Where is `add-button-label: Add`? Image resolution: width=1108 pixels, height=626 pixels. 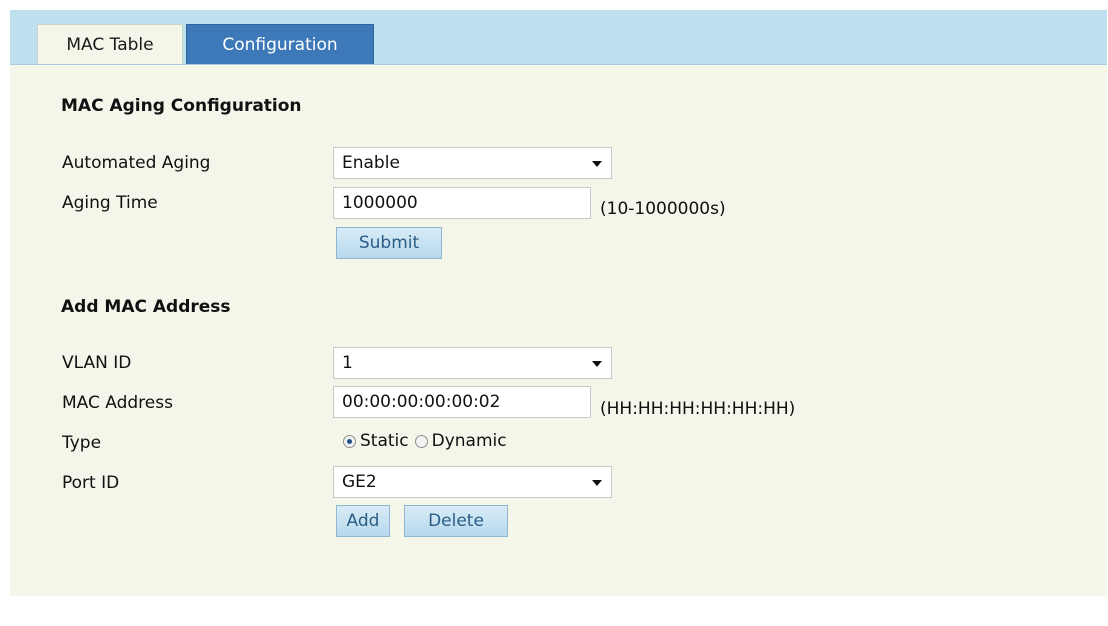
add-button-label: Add is located at coordinates (363, 521).